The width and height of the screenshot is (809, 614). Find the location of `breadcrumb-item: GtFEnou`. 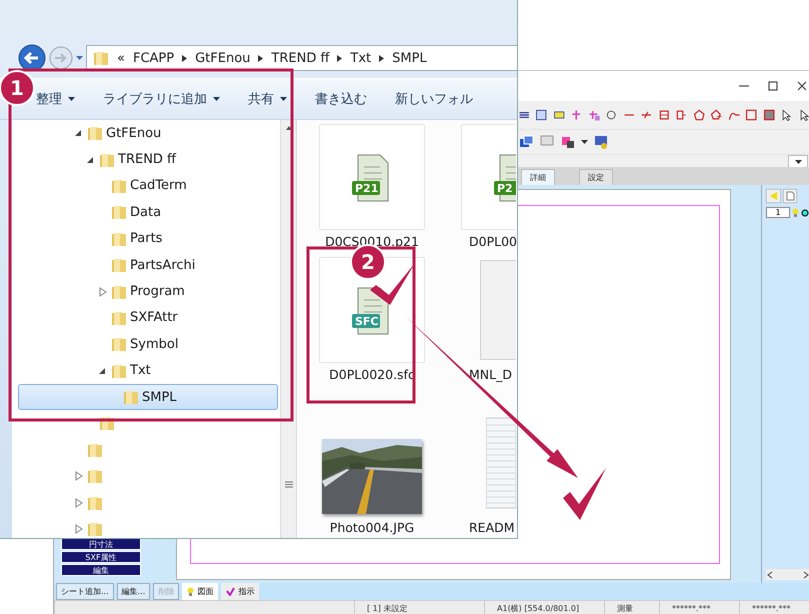

breadcrumb-item: GtFEnou is located at coordinates (222, 58).